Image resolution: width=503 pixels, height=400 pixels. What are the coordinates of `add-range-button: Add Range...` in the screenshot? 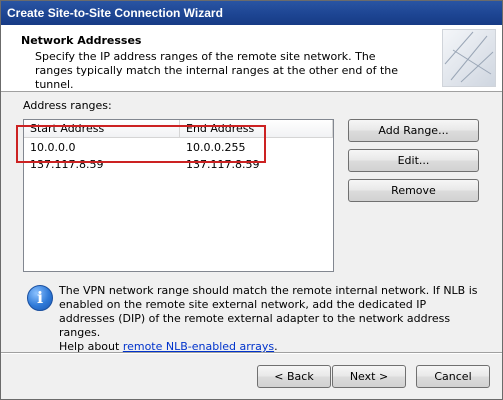 It's located at (413, 130).